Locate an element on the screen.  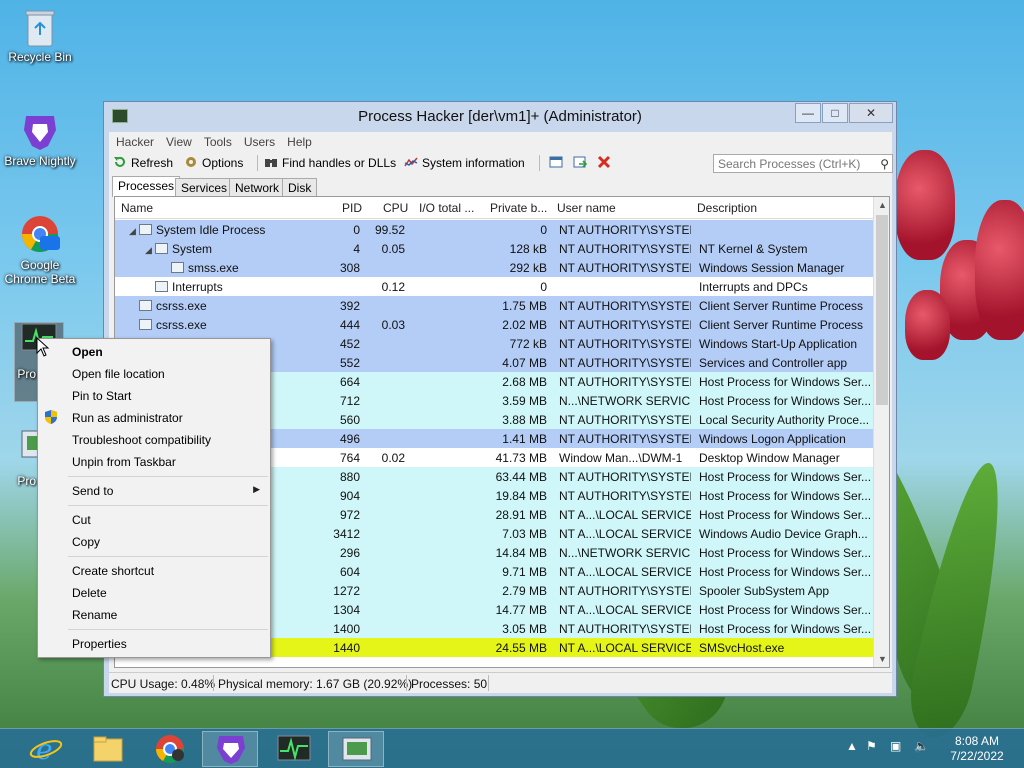
menu-view: View is located at coordinates (179, 140).